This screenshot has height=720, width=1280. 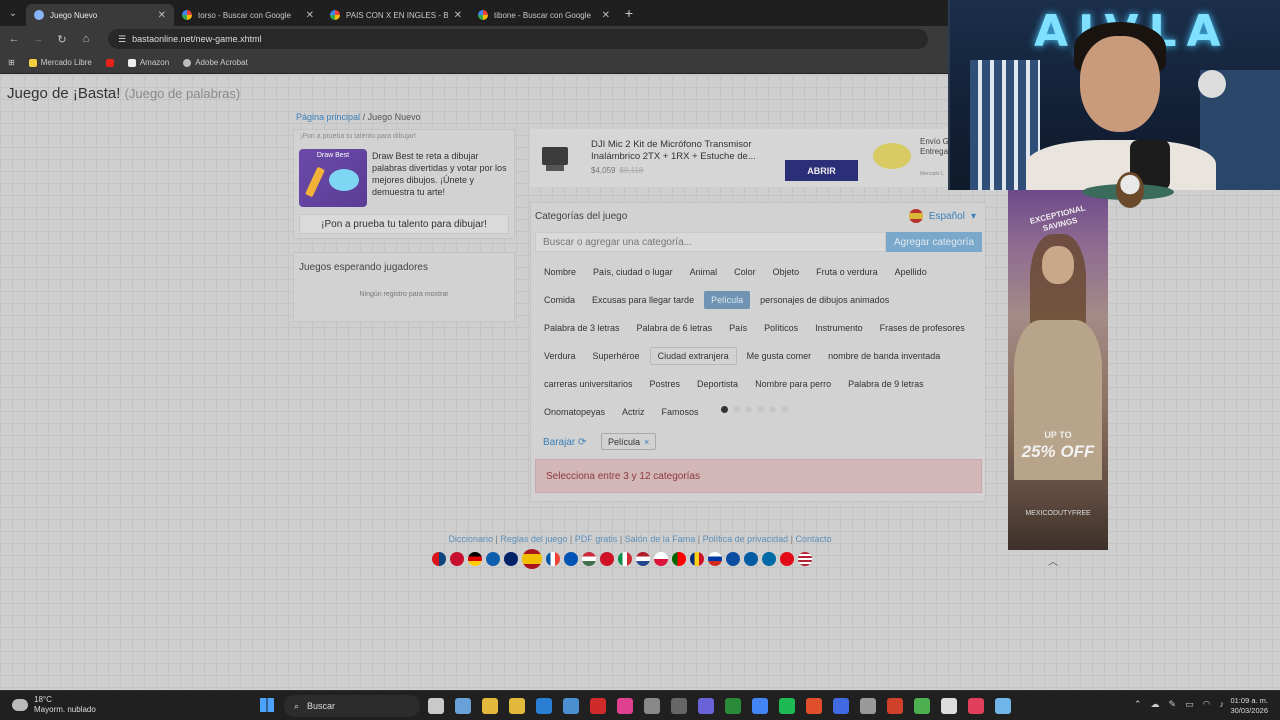 I want to click on category-chip: nombre de banda inventada, so click(x=884, y=356).